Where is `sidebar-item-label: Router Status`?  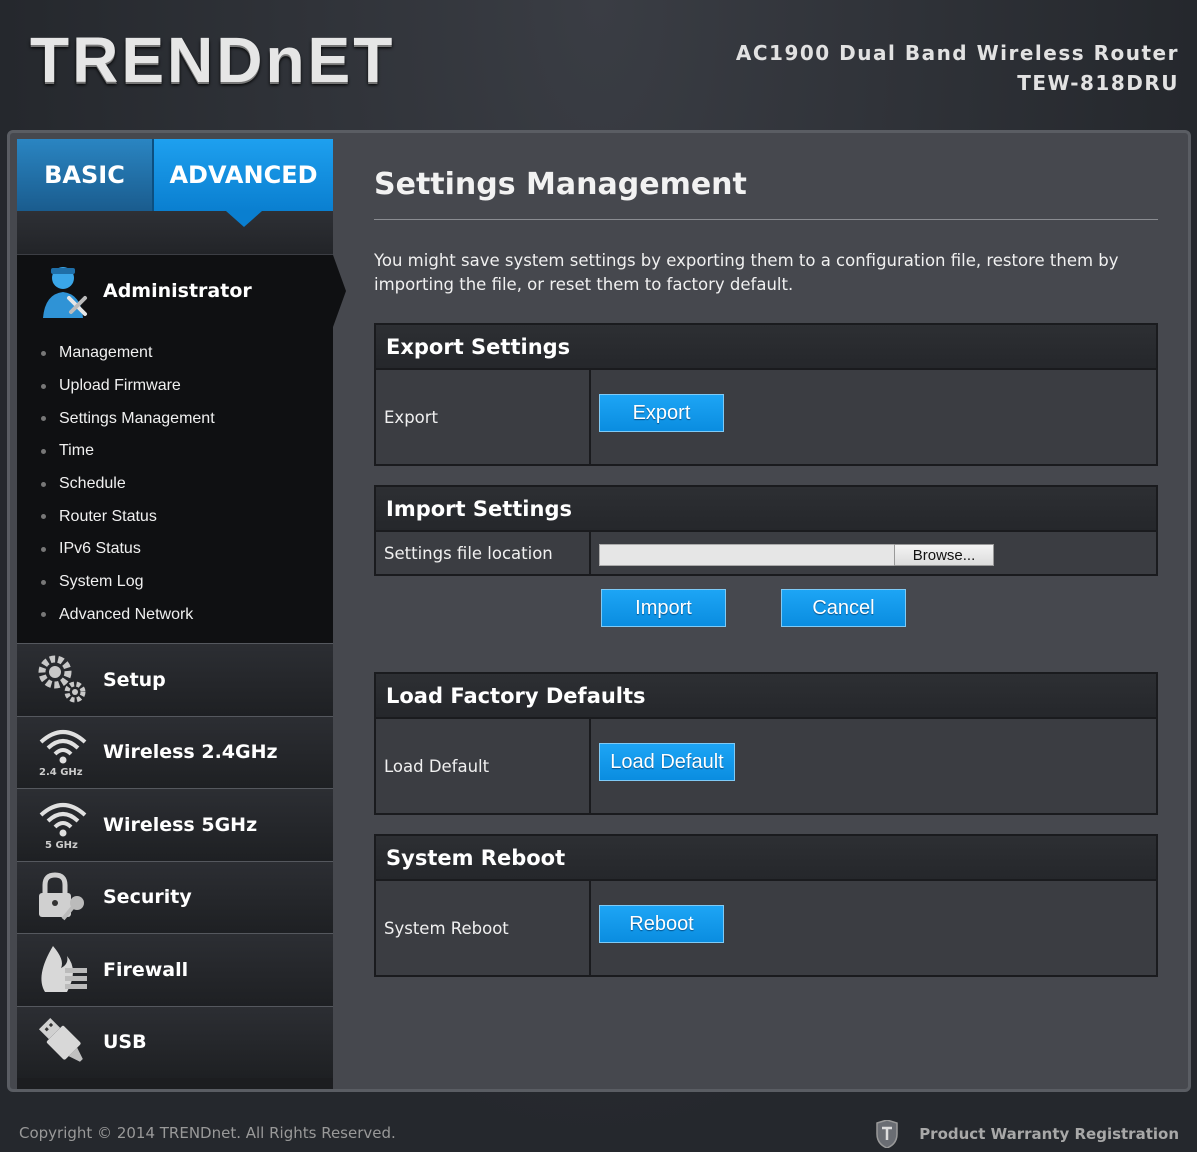 sidebar-item-label: Router Status is located at coordinates (108, 516).